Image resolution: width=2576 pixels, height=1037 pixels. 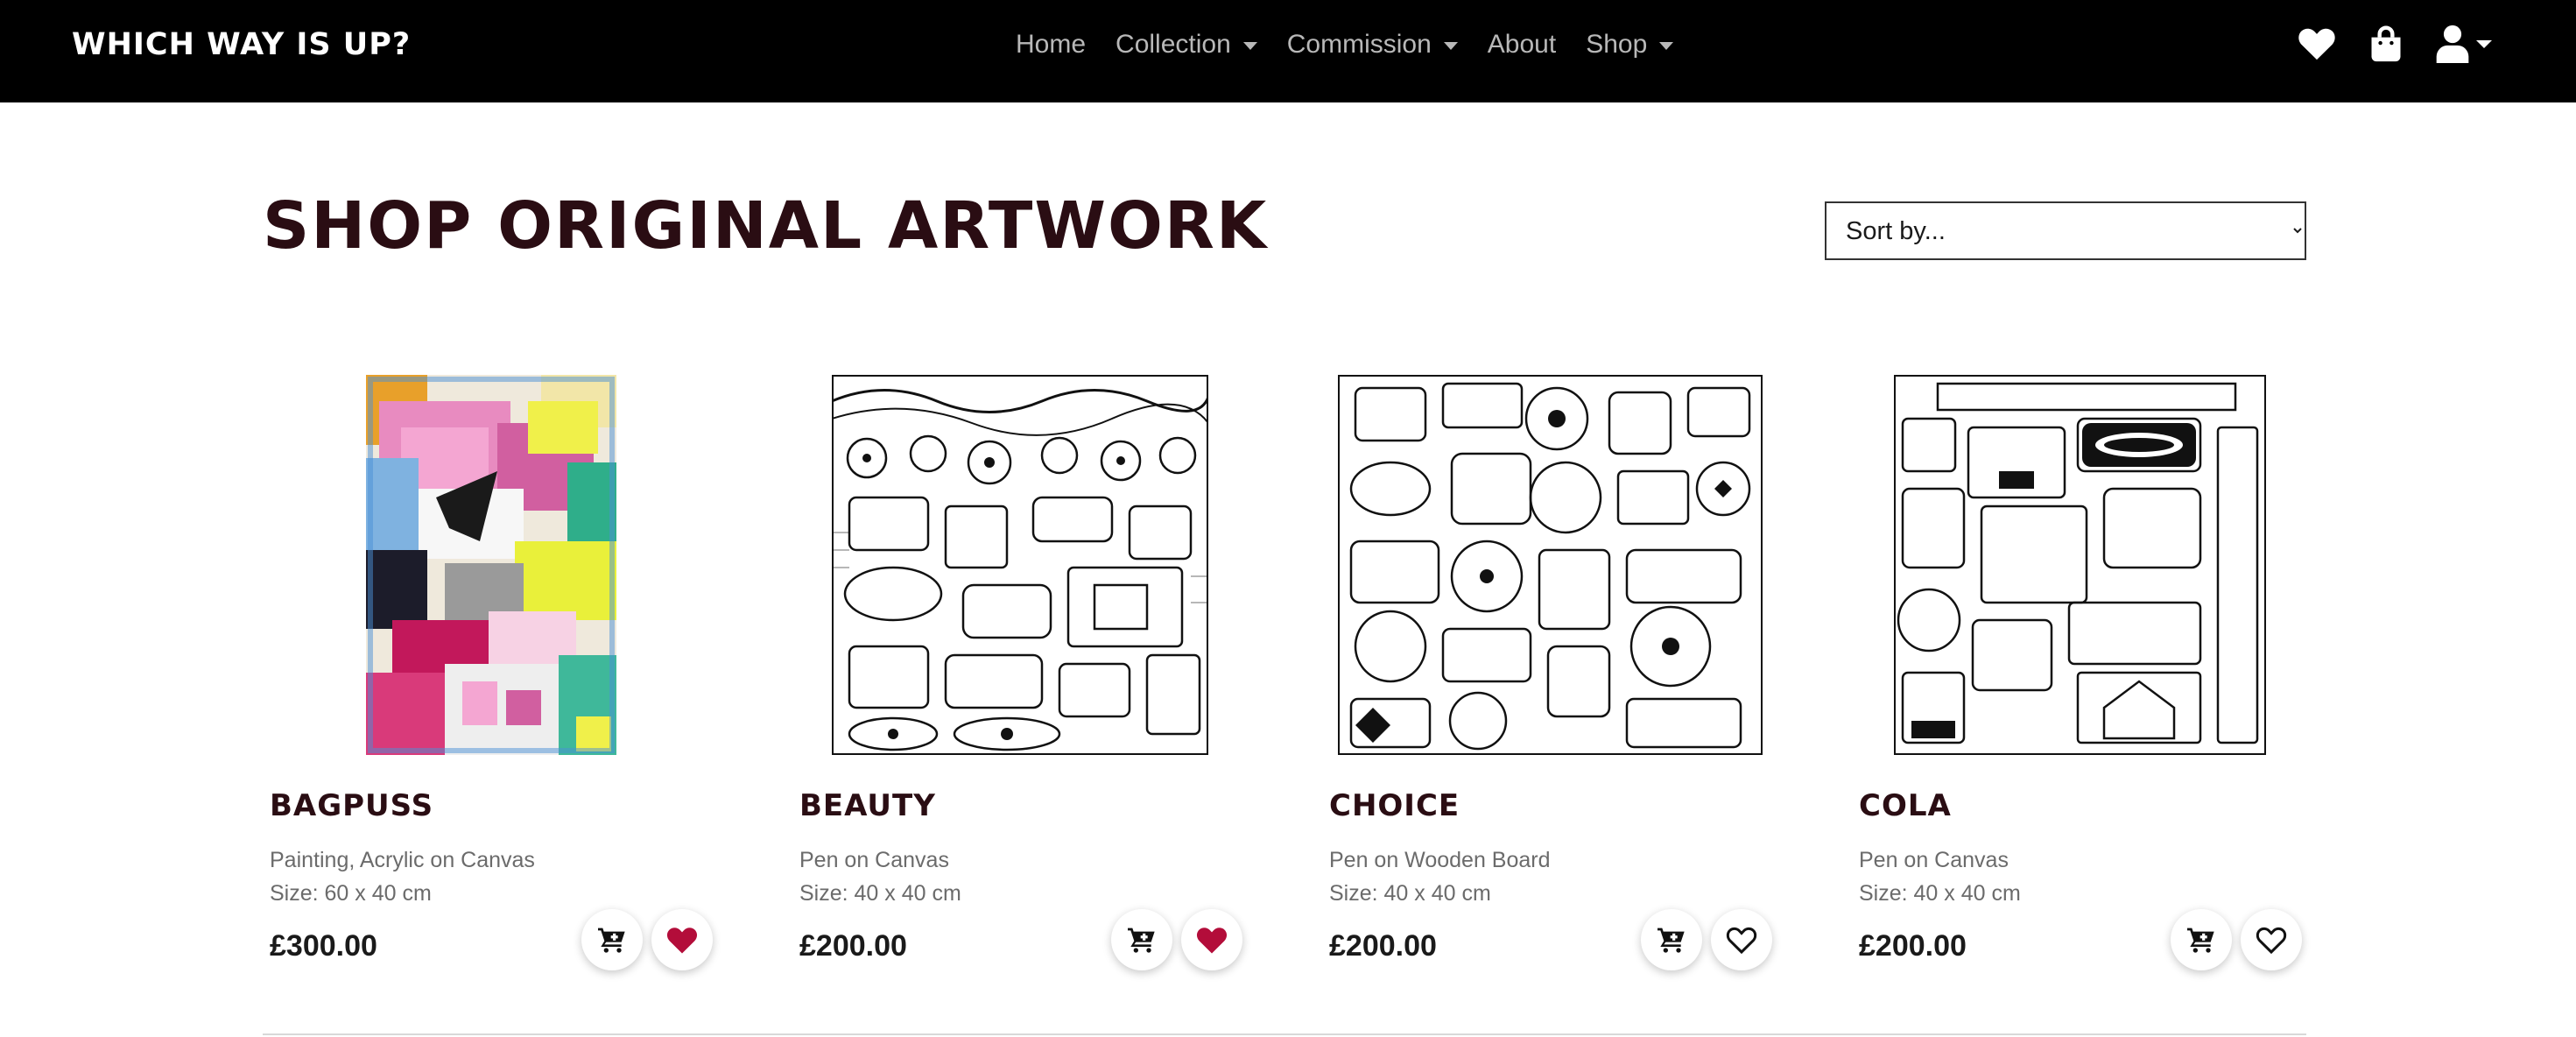 I want to click on nav-shop-dropdown: Shop, so click(x=1630, y=45).